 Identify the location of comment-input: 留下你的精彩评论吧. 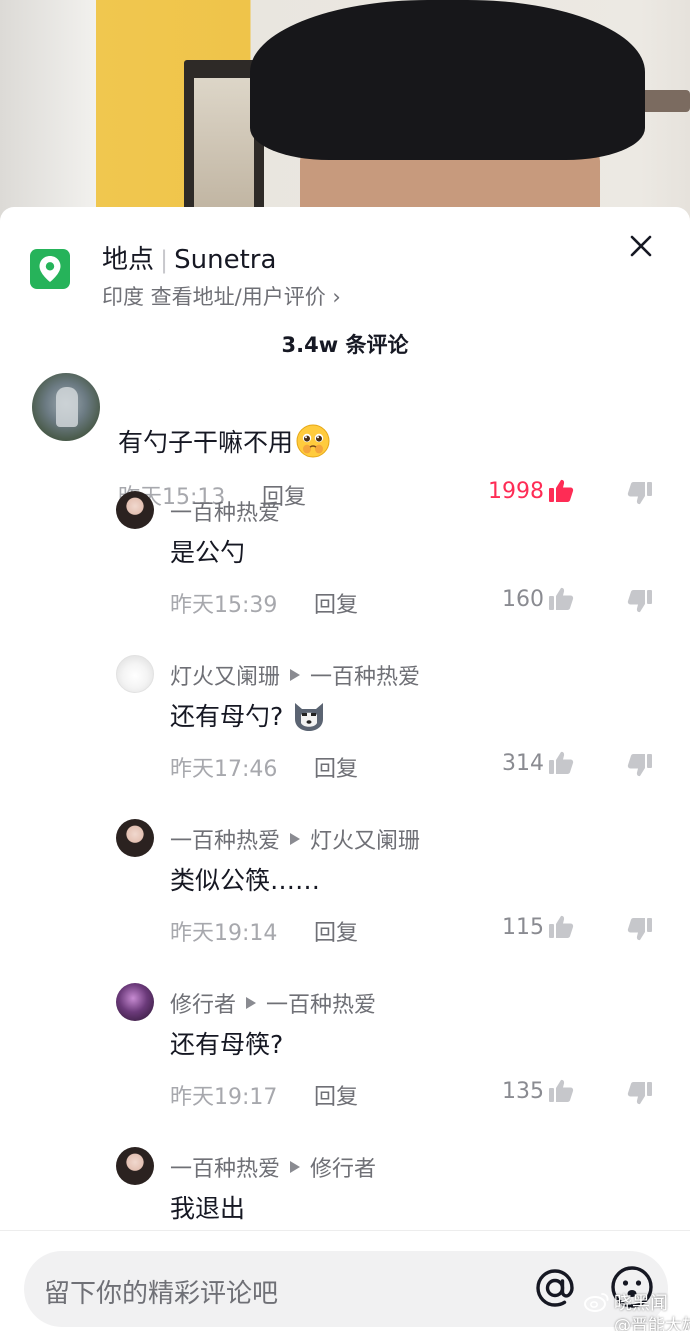
(346, 1289).